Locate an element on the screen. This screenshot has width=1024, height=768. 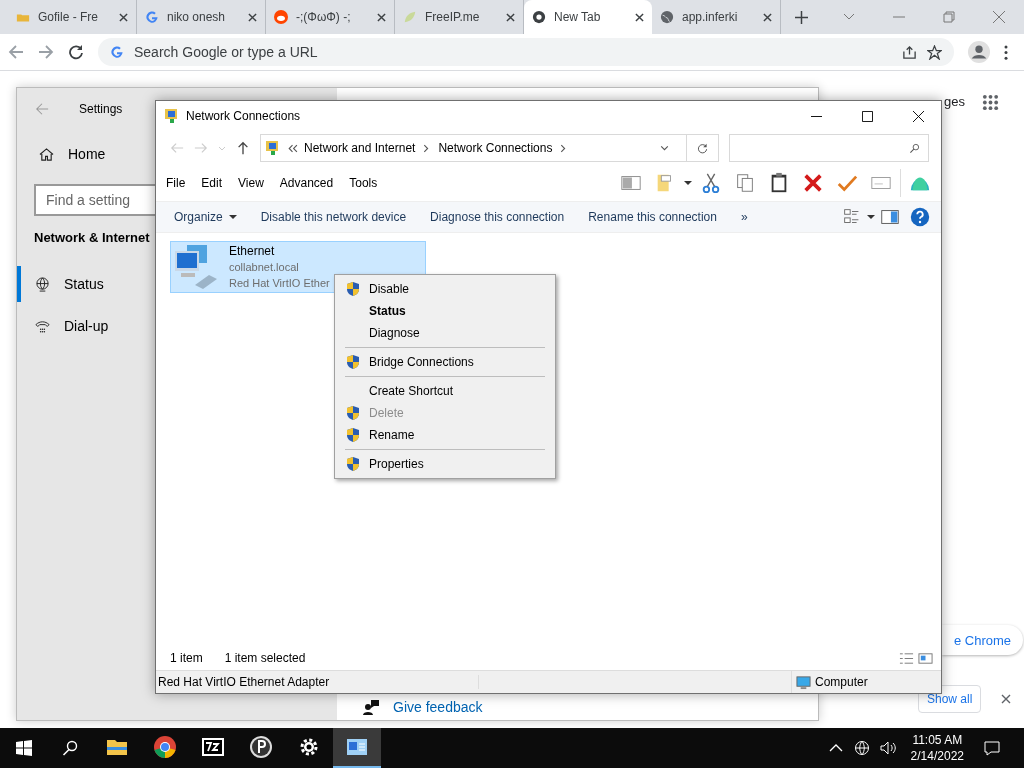
window-title: Network Connections is located at coordinates (243, 116).